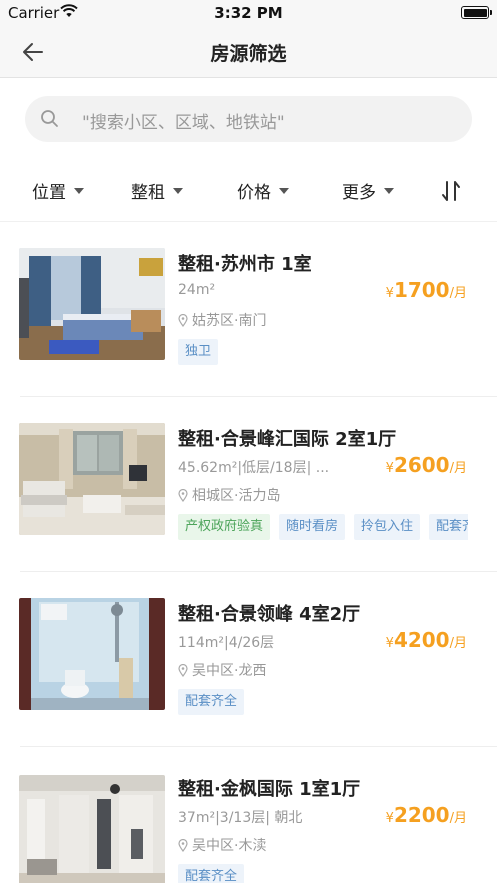 The height and width of the screenshot is (883, 497). Describe the element at coordinates (476, 12) in the screenshot. I see `battery-icon` at that location.